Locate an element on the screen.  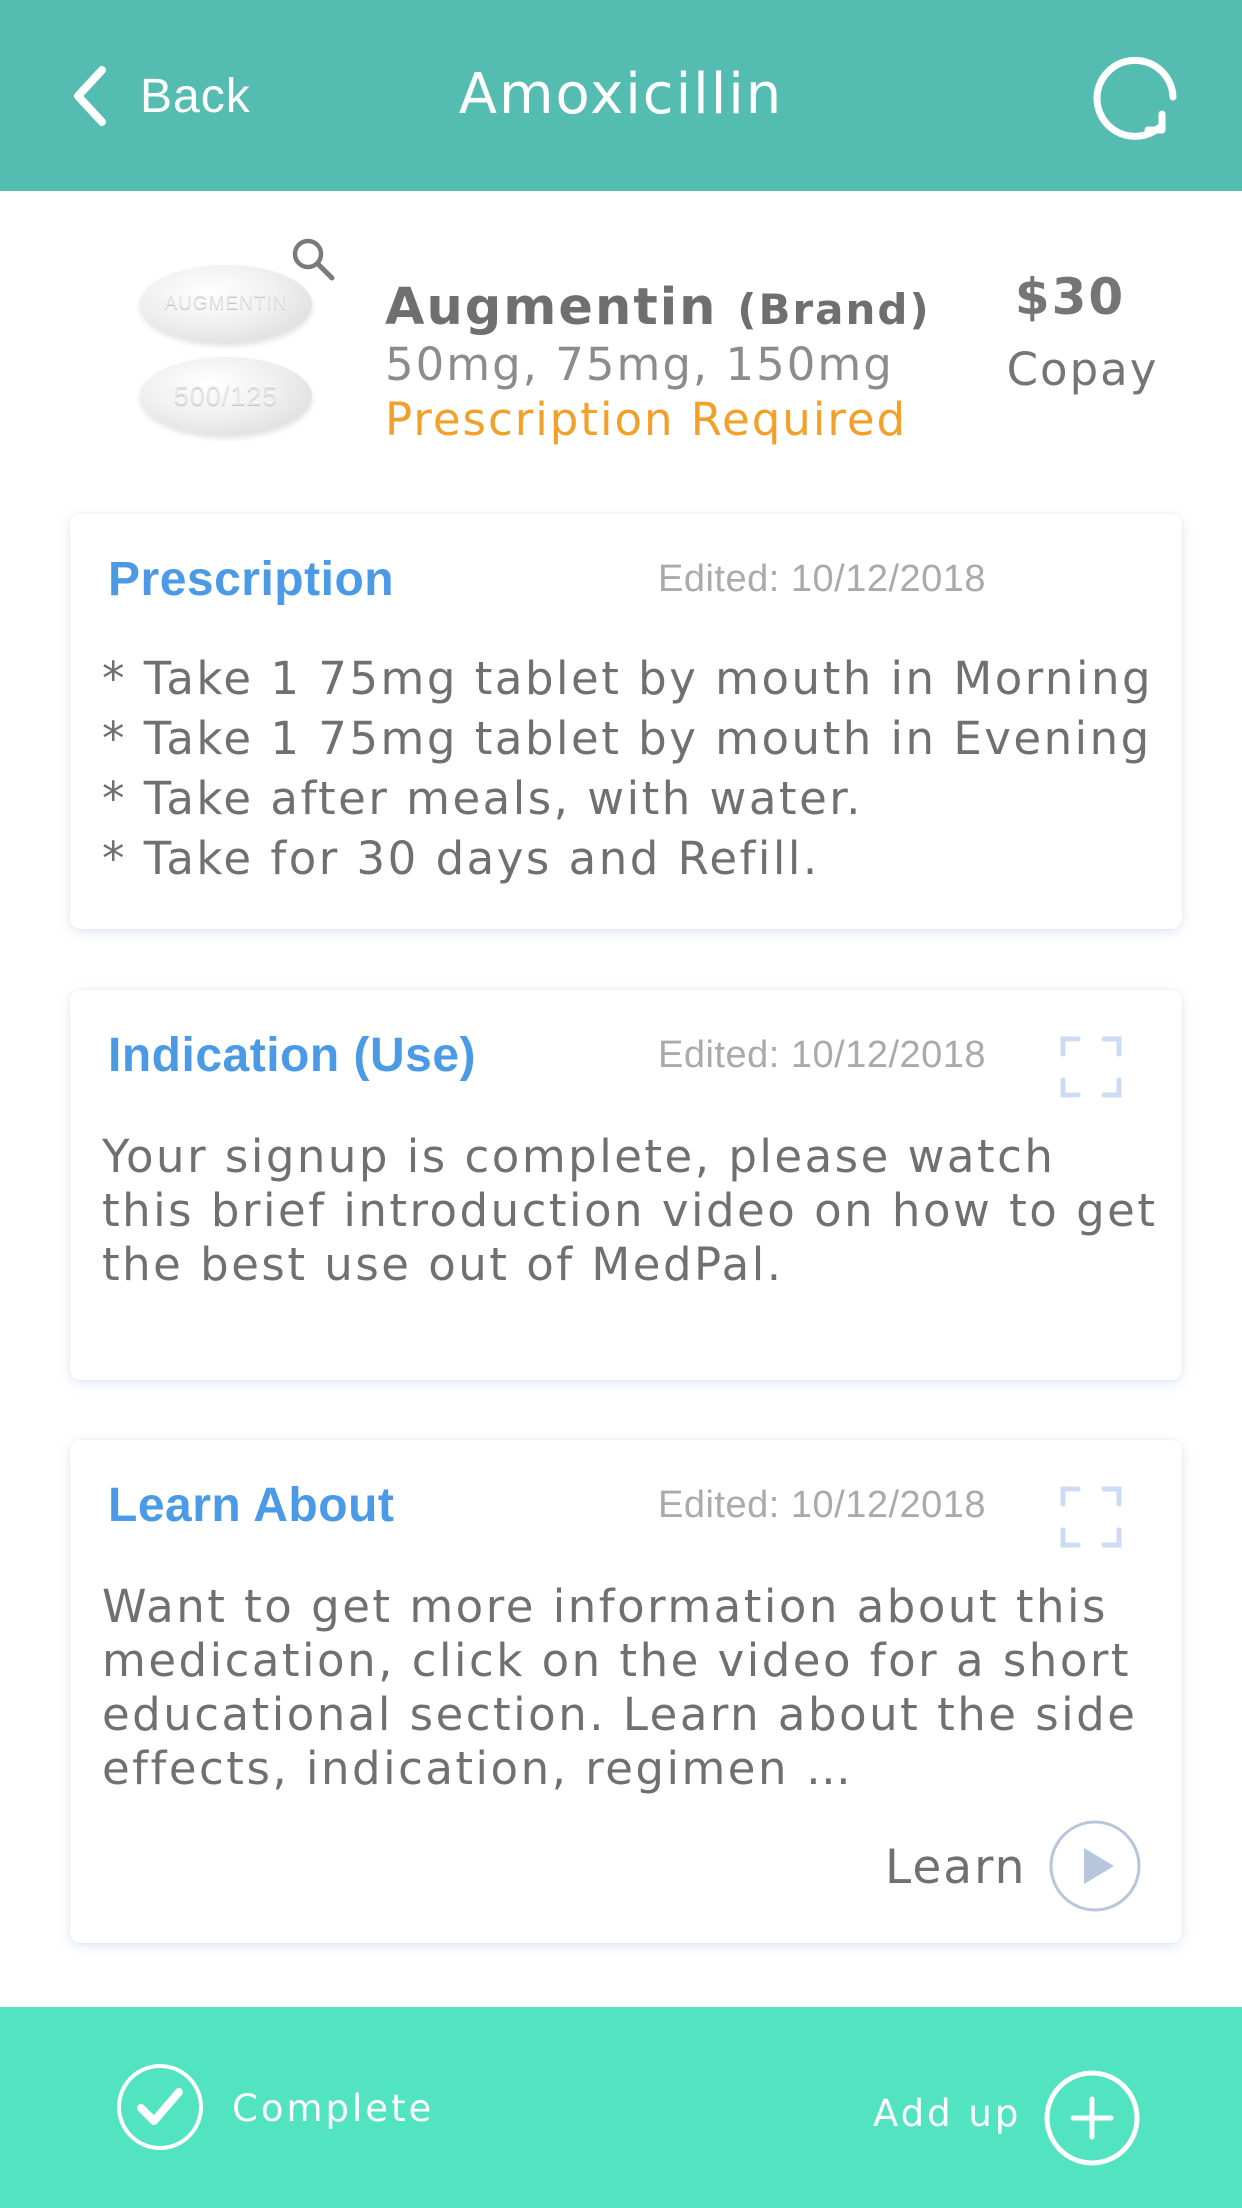
learn-about-edited-date: Edited: 10/12/2018 is located at coordinates (822, 1505).